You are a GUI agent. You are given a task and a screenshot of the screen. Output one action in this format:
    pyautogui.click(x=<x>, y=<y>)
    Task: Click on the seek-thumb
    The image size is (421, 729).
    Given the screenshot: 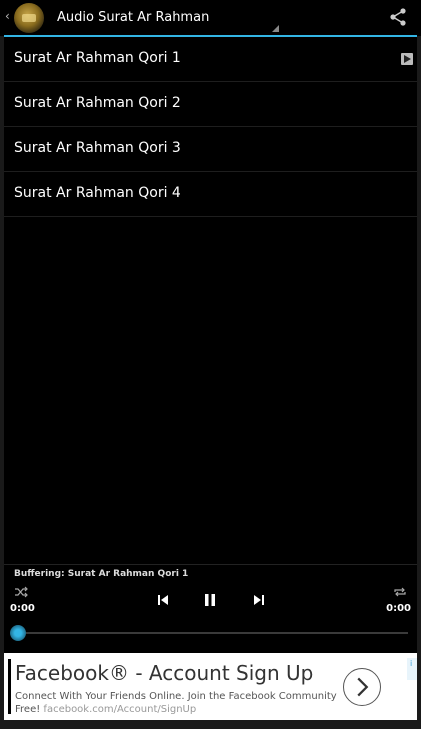 What is the action you would take?
    pyautogui.click(x=18, y=633)
    